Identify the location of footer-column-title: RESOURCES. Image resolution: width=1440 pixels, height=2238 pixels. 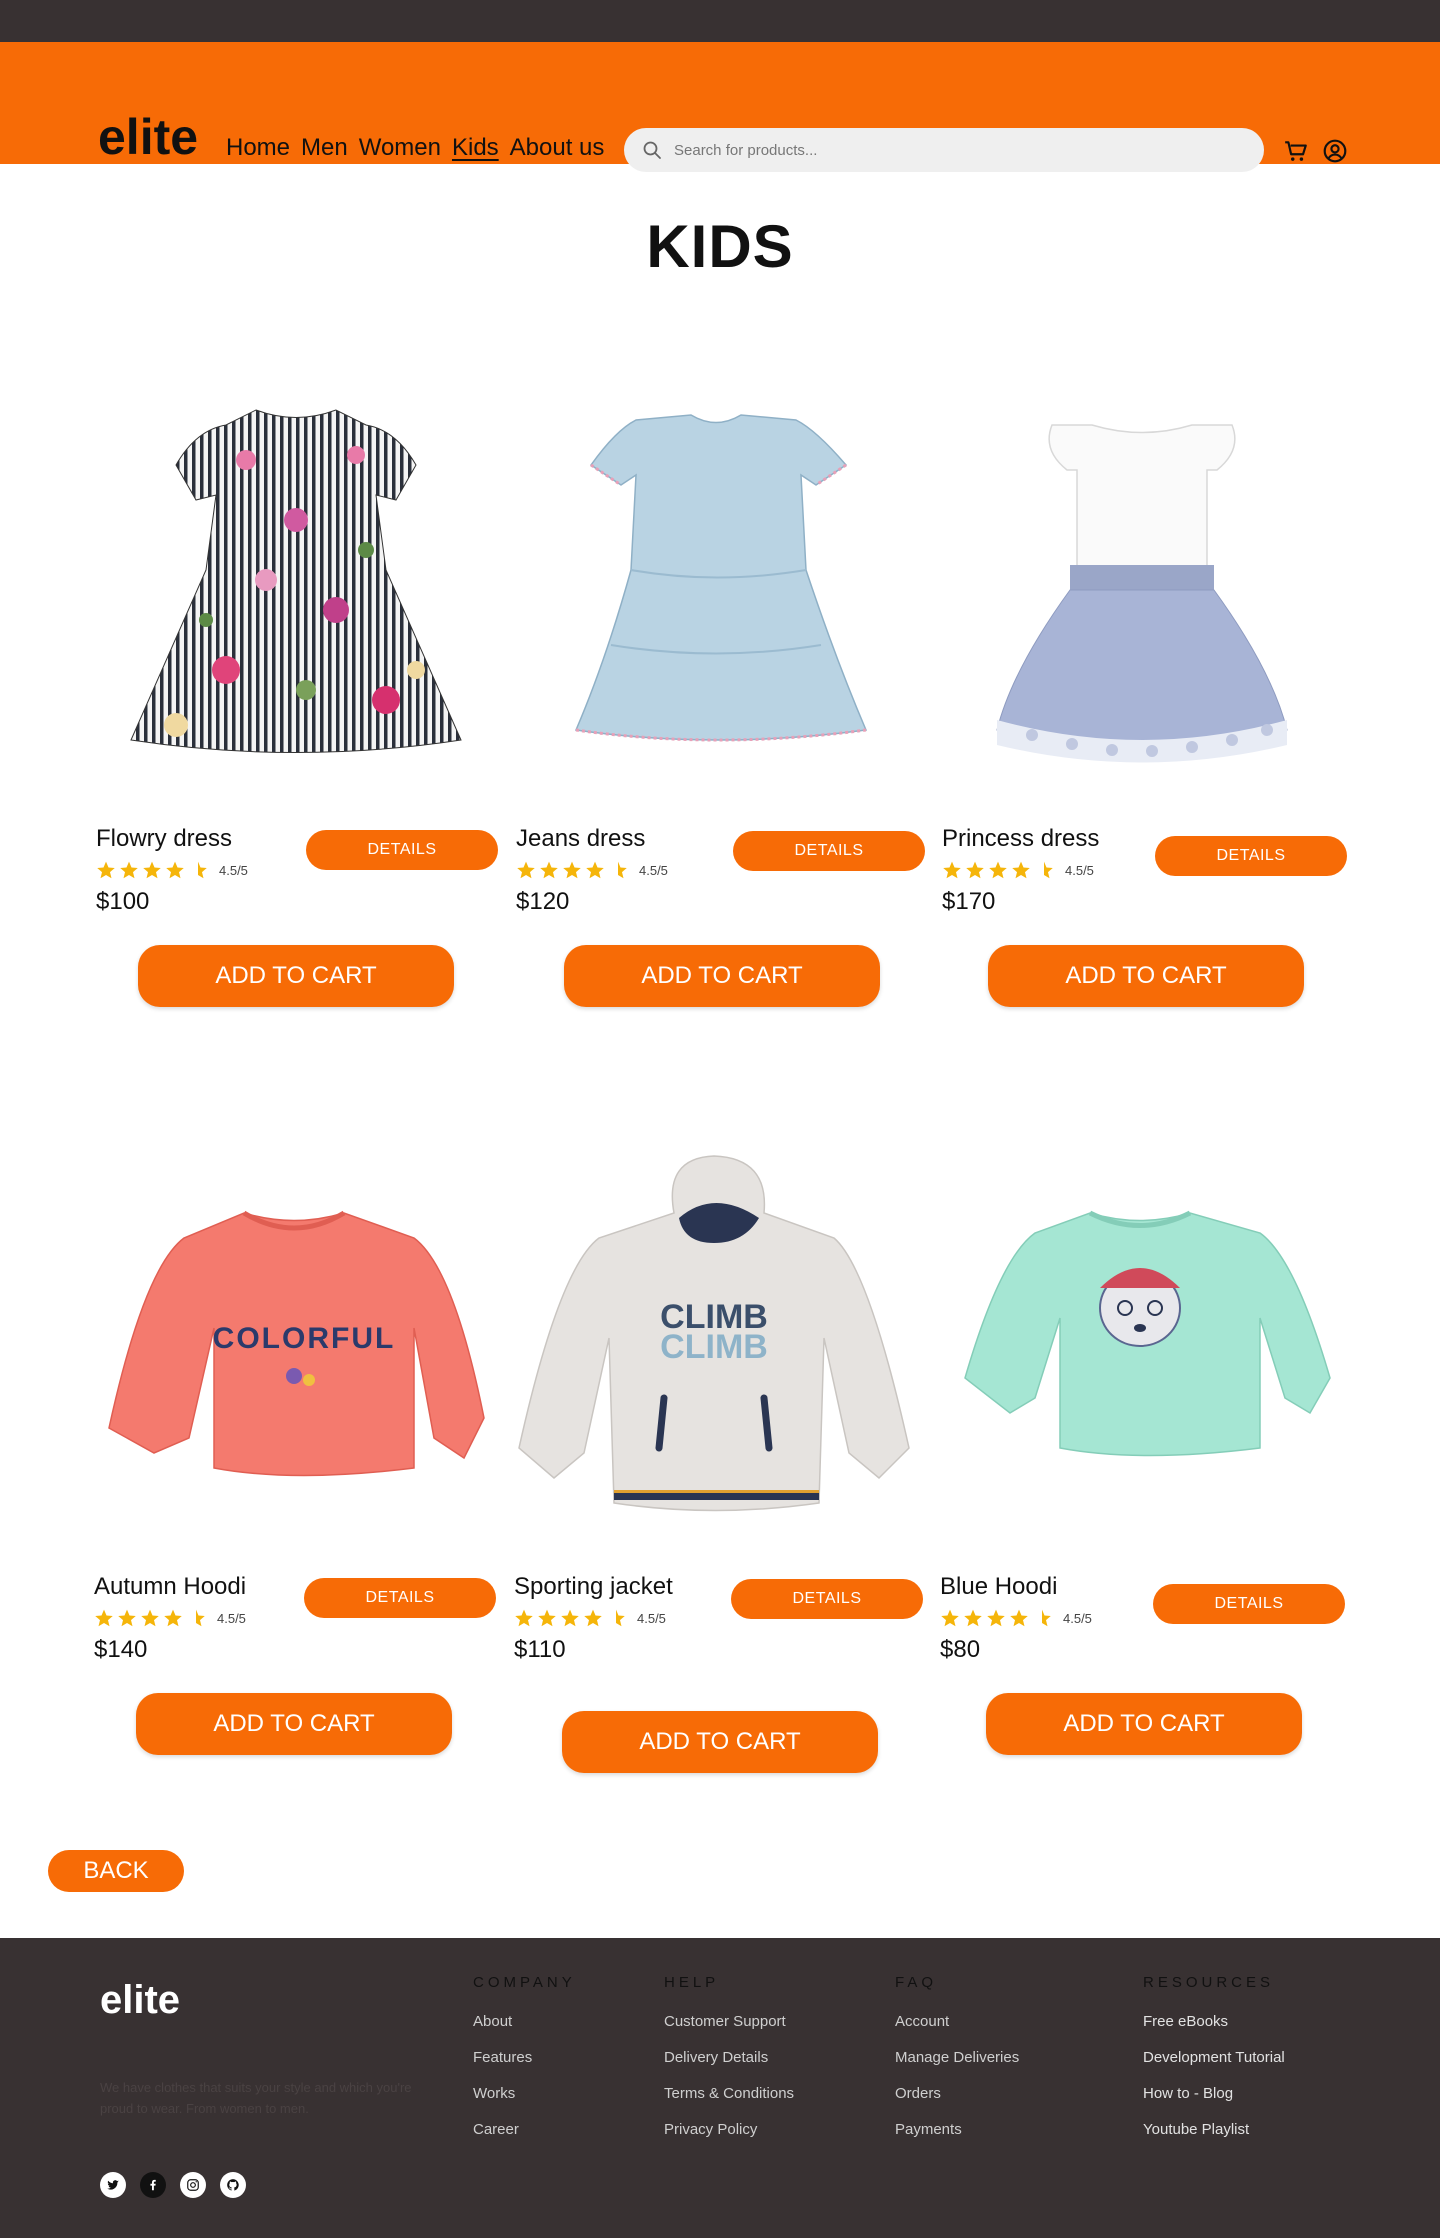
(1209, 1982).